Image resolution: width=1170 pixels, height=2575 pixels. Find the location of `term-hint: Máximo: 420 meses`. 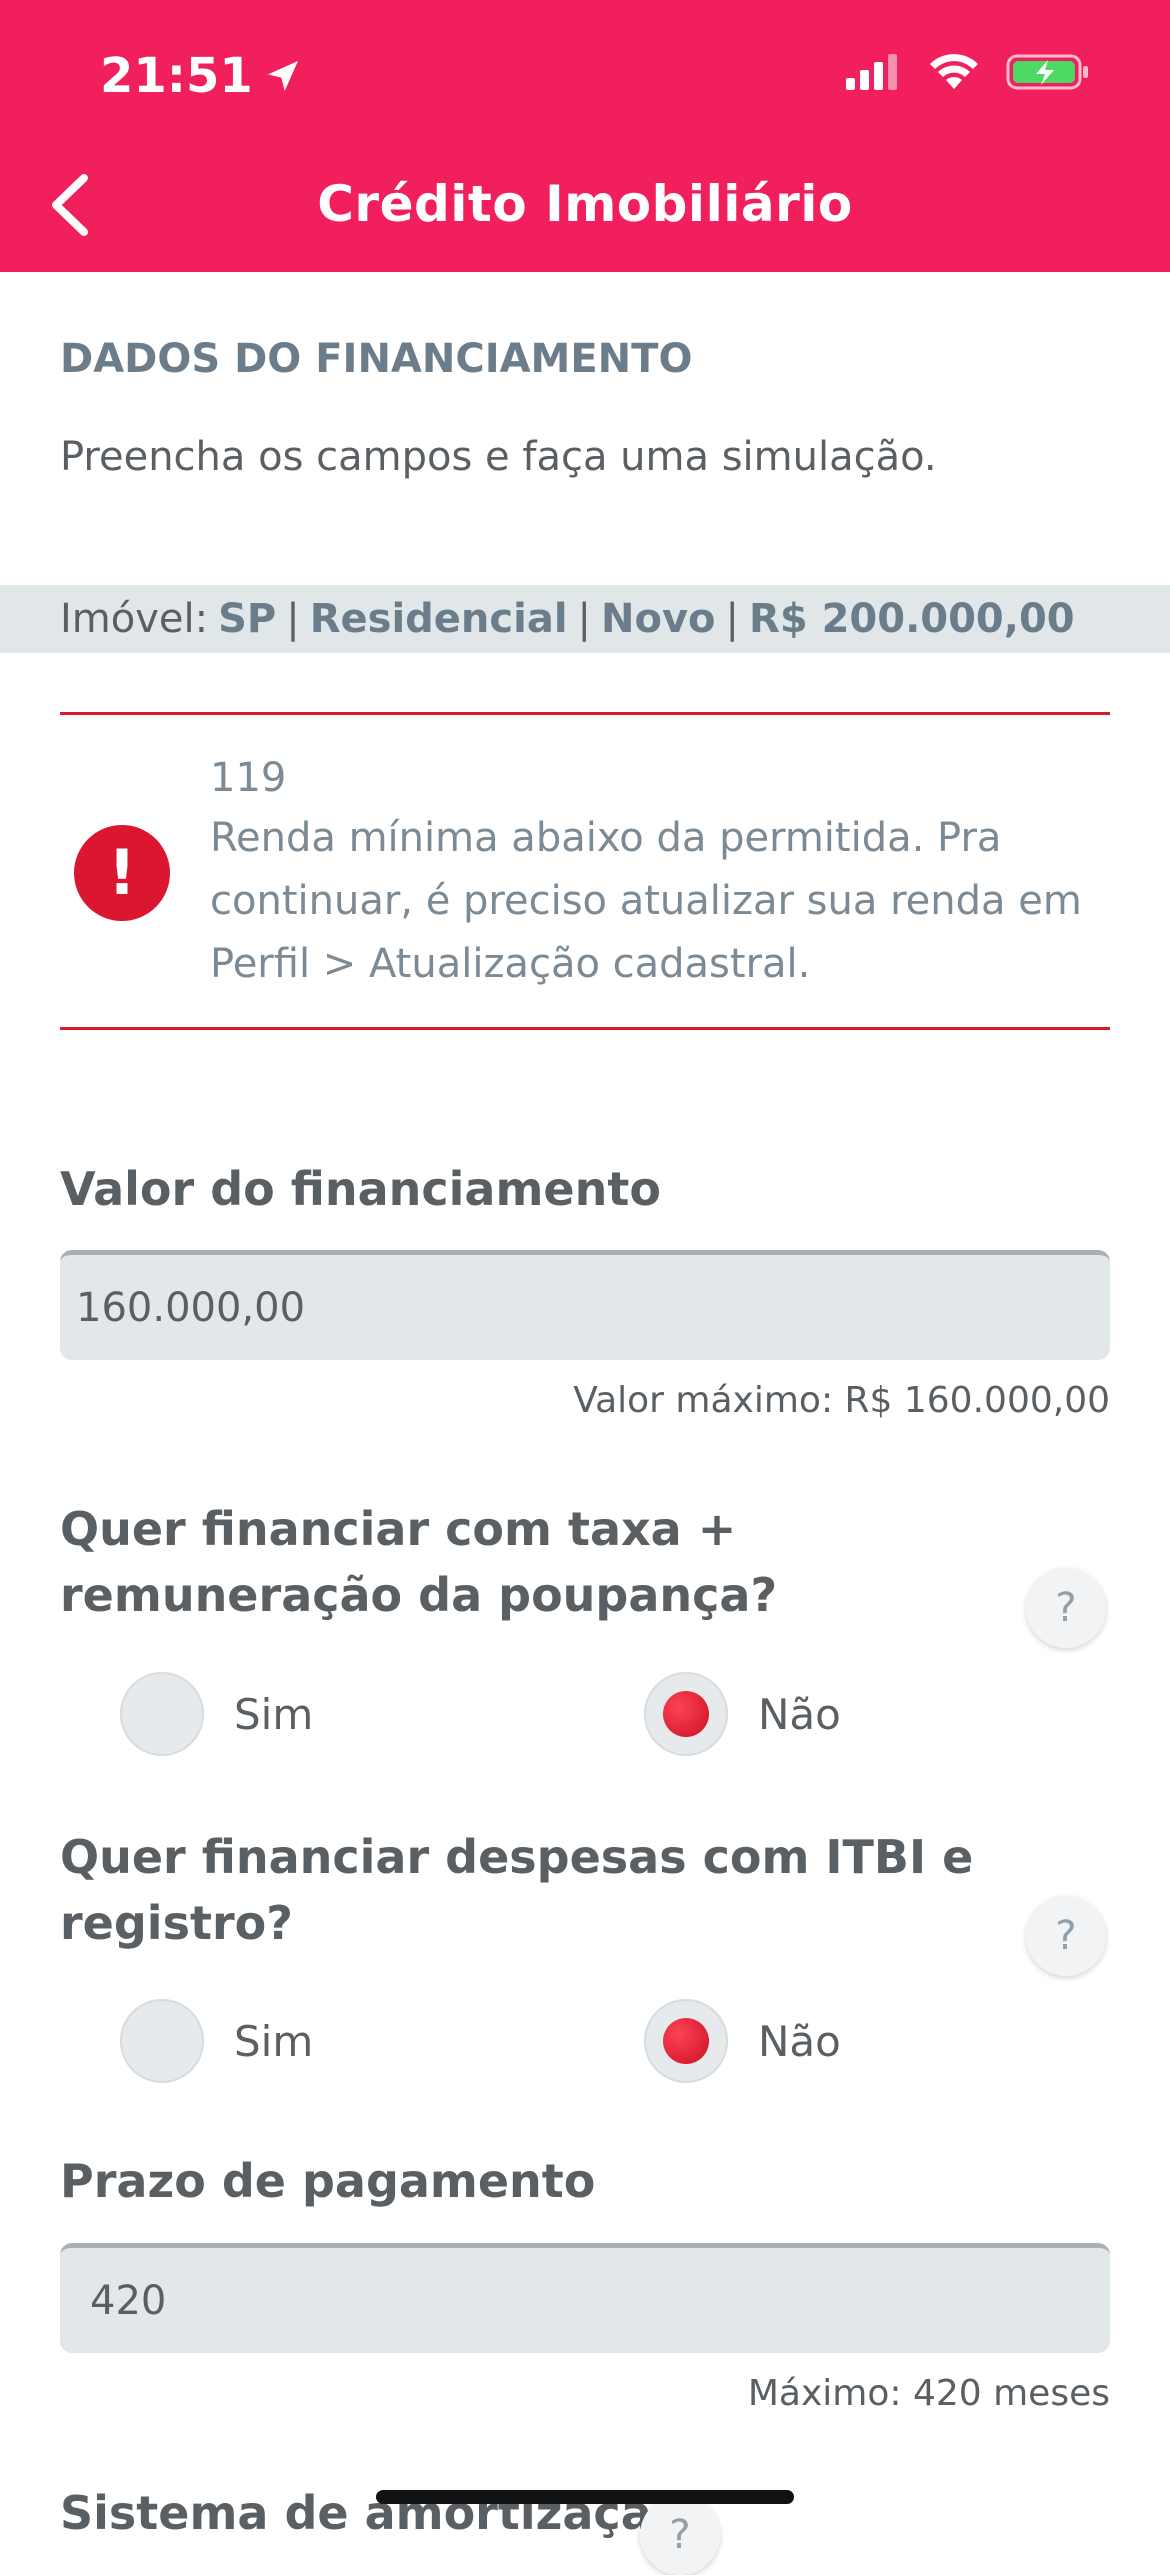

term-hint: Máximo: 420 meses is located at coordinates (928, 2393).